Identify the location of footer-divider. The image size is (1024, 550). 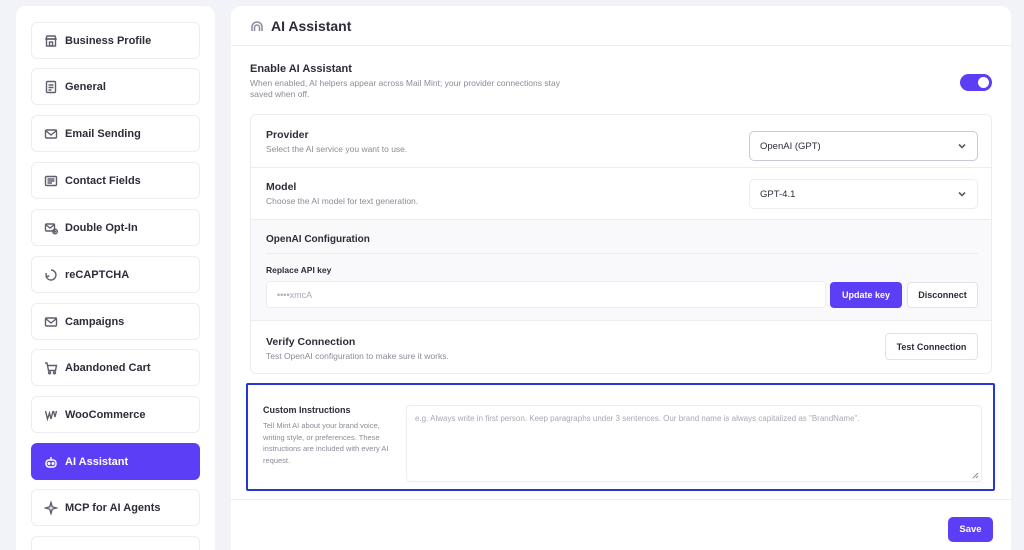
(621, 499).